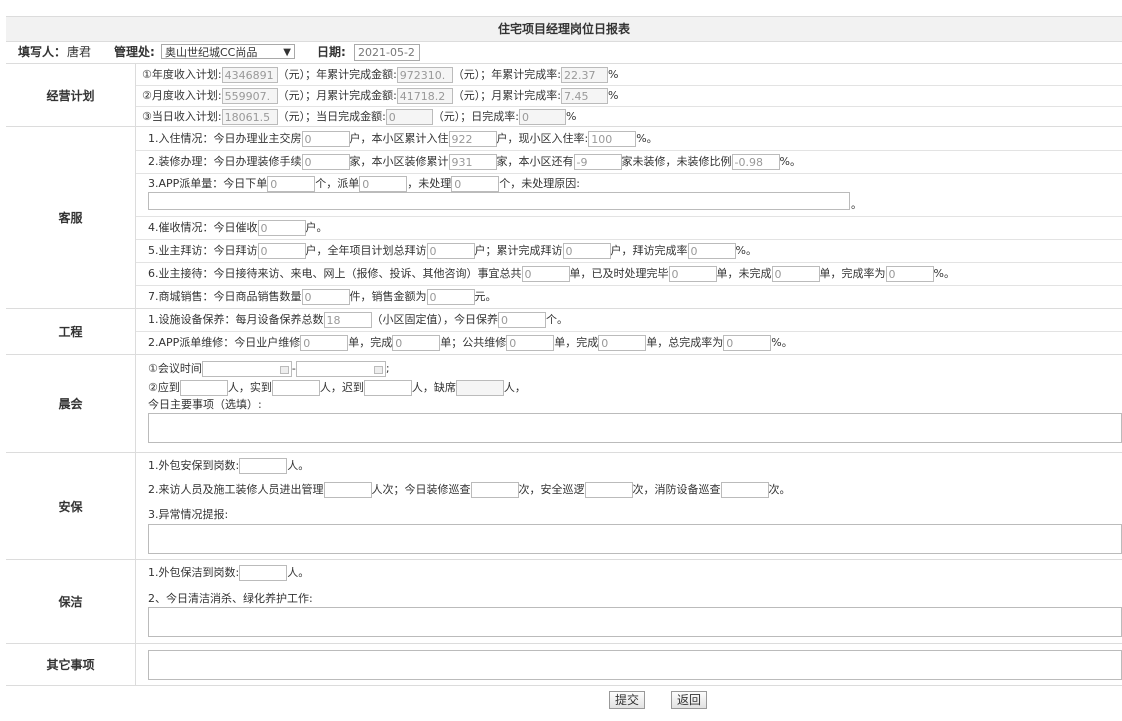 Image resolution: width=1122 pixels, height=721 pixels. What do you see at coordinates (249, 75) in the screenshot?
I see `year-plan-input: 4346891` at bounding box center [249, 75].